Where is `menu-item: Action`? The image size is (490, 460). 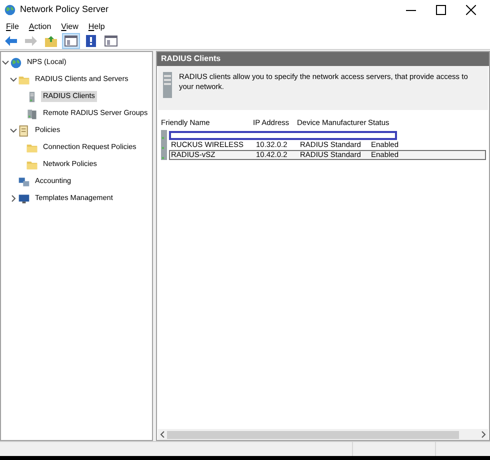
menu-item: Action is located at coordinates (40, 26).